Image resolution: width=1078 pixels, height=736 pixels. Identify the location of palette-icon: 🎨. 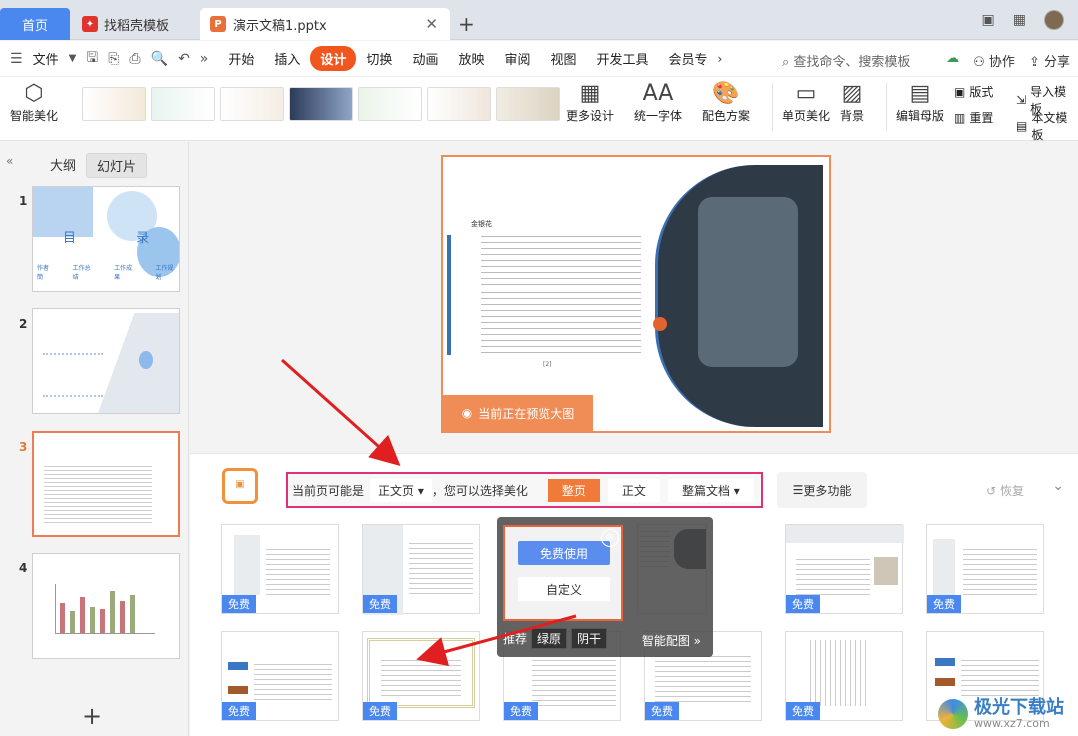
(726, 93).